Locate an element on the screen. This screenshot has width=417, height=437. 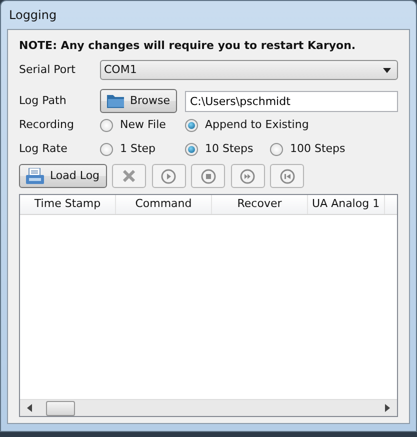
radio-option: 10 Steps is located at coordinates (227, 149).